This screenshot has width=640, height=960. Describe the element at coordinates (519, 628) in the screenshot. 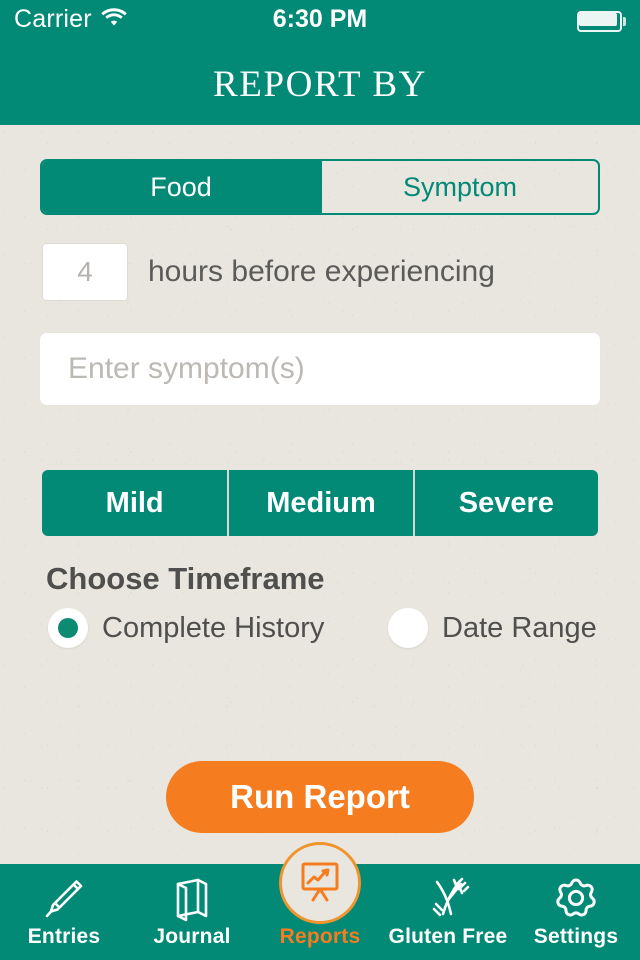

I see `radio-date-range-label: Date Range` at that location.